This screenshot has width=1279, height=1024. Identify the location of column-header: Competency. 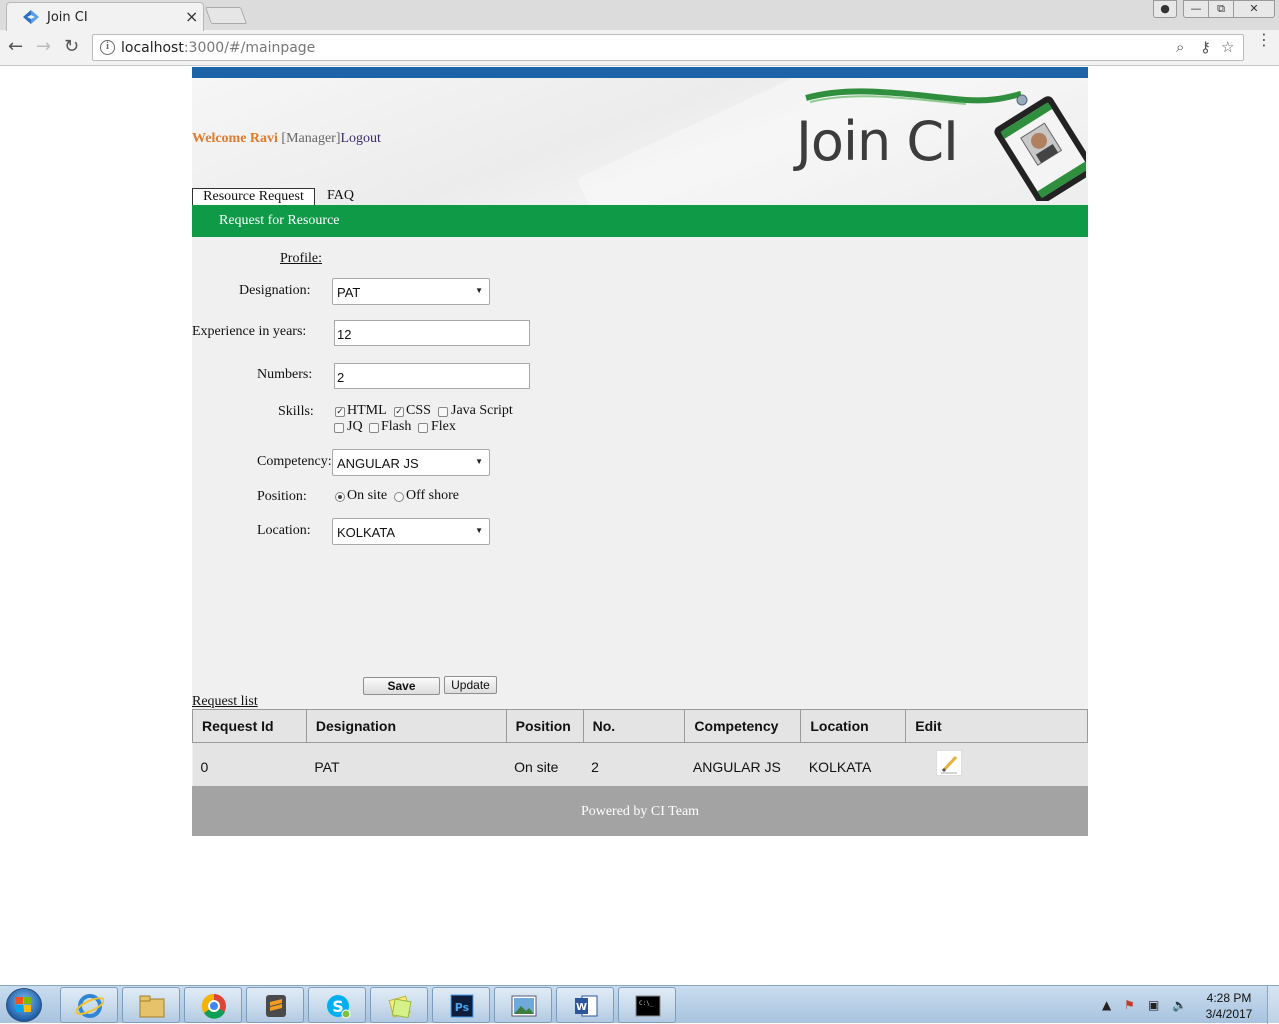
(743, 726).